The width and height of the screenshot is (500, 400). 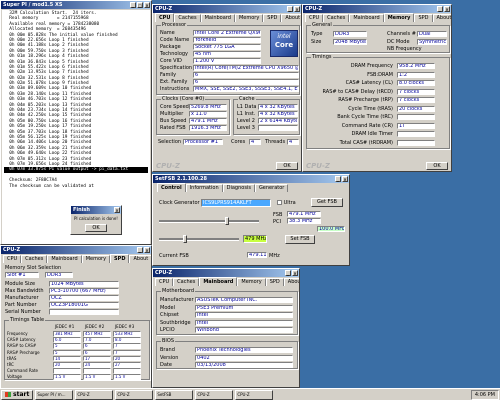 What do you see at coordinates (140, 5) in the screenshot?
I see `maximize-icon: □` at bounding box center [140, 5].